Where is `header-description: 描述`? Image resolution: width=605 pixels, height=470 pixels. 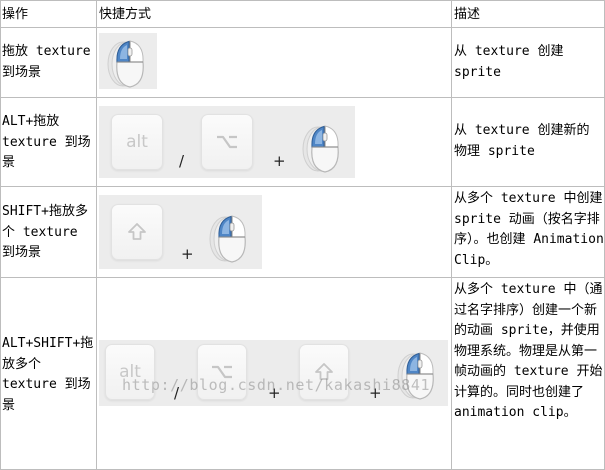
header-description: 描述 is located at coordinates (467, 13).